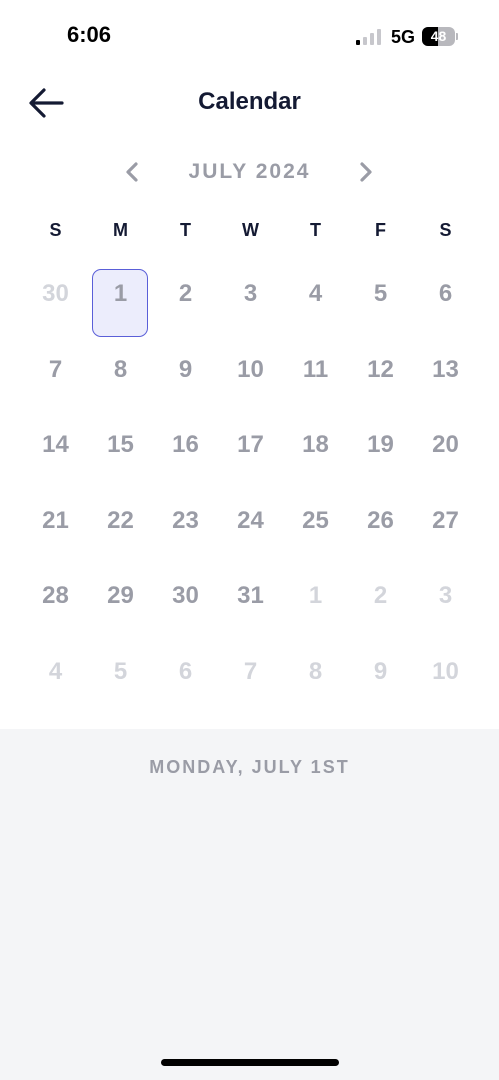 This screenshot has width=499, height=1080. I want to click on month-label: JULY 2024, so click(249, 171).